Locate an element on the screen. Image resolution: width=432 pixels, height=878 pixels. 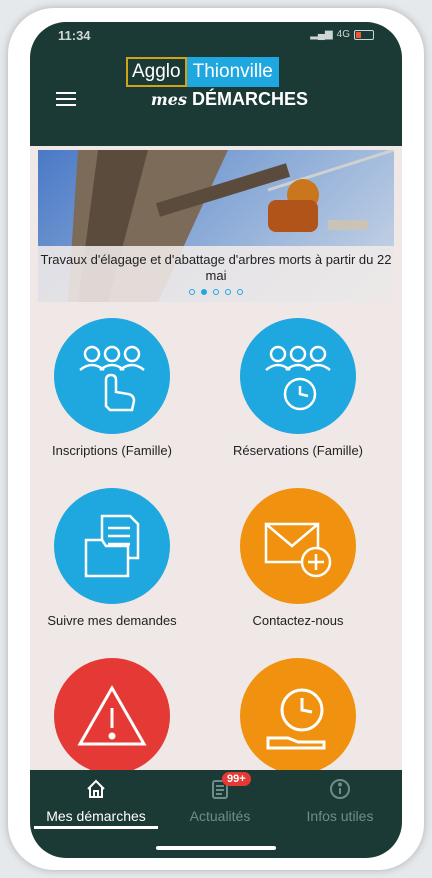
status-indicators: ▂▄▆ 4G is located at coordinates (342, 34).